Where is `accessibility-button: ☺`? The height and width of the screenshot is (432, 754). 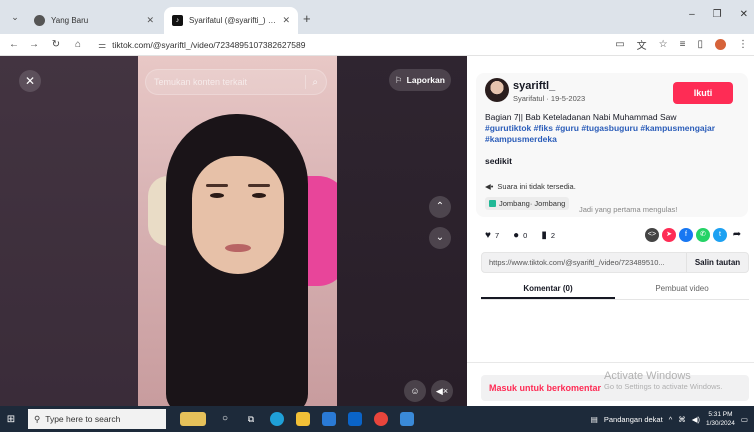
accessibility-button: ☺ is located at coordinates (415, 391).